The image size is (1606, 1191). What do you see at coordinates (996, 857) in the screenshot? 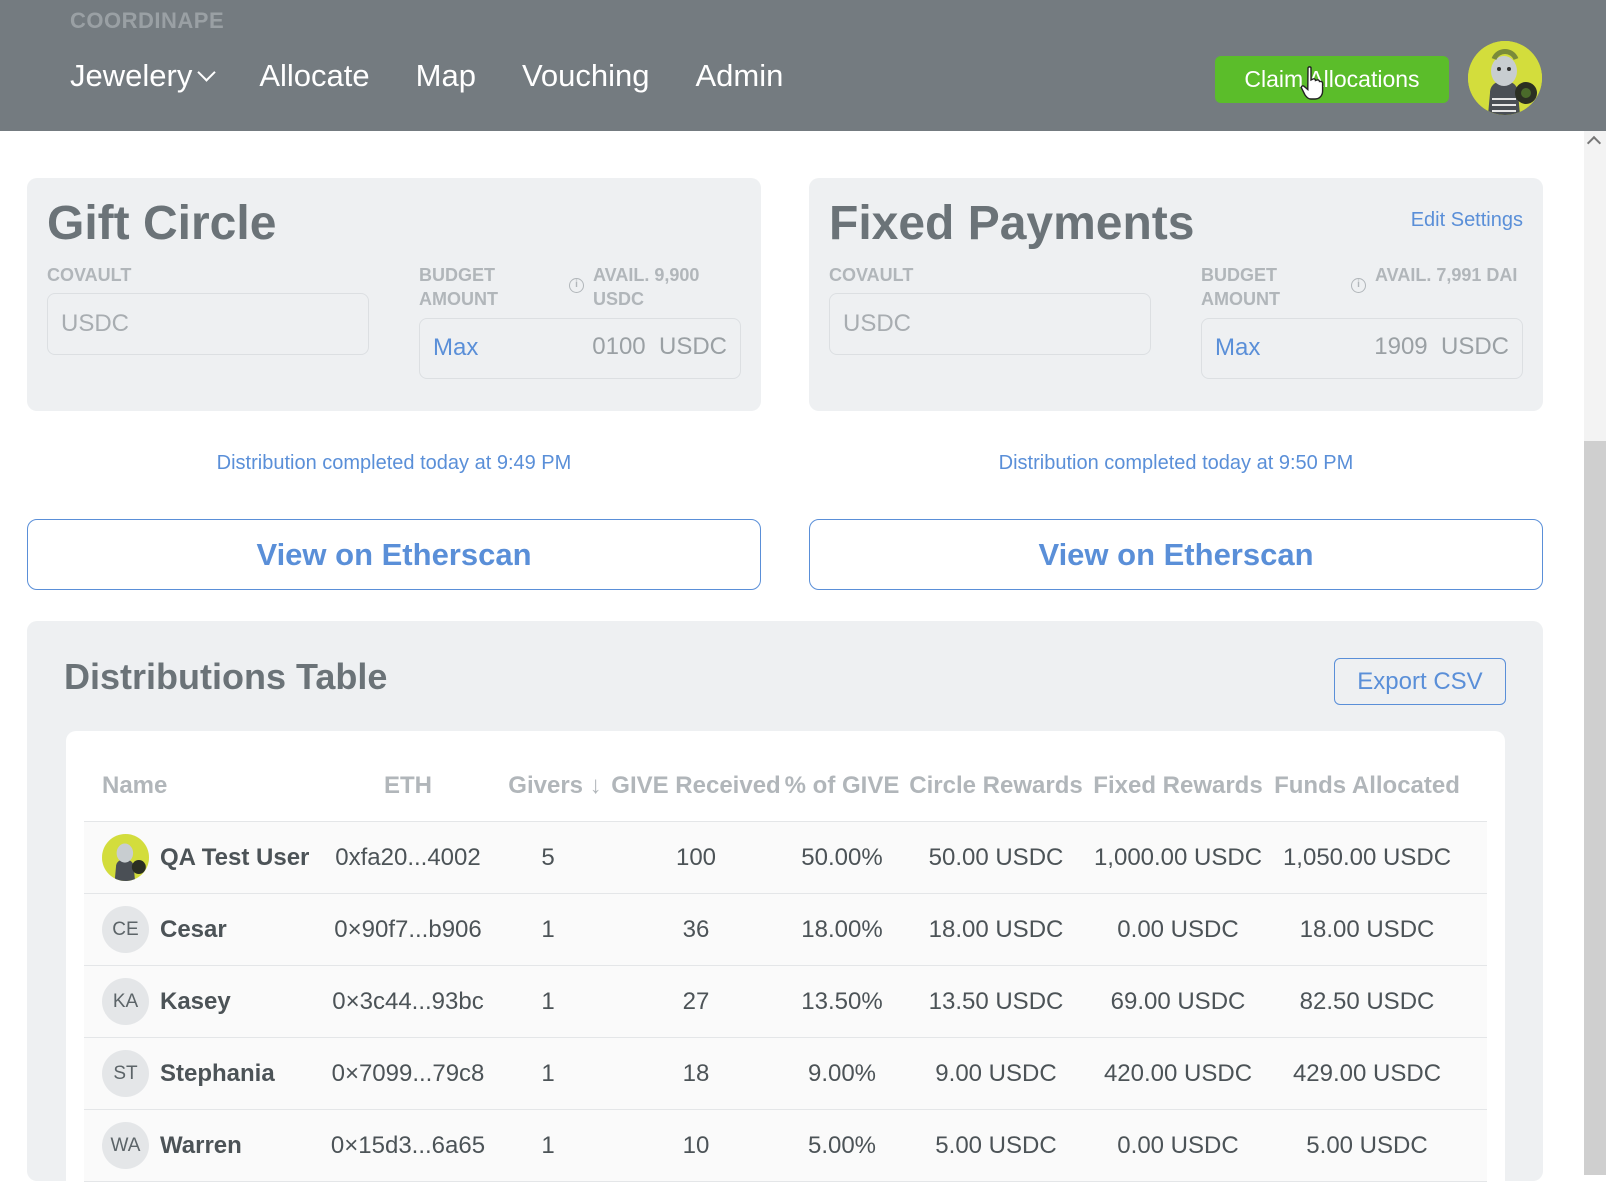
I see `member-circle-rewards: 50.00 USDC` at bounding box center [996, 857].